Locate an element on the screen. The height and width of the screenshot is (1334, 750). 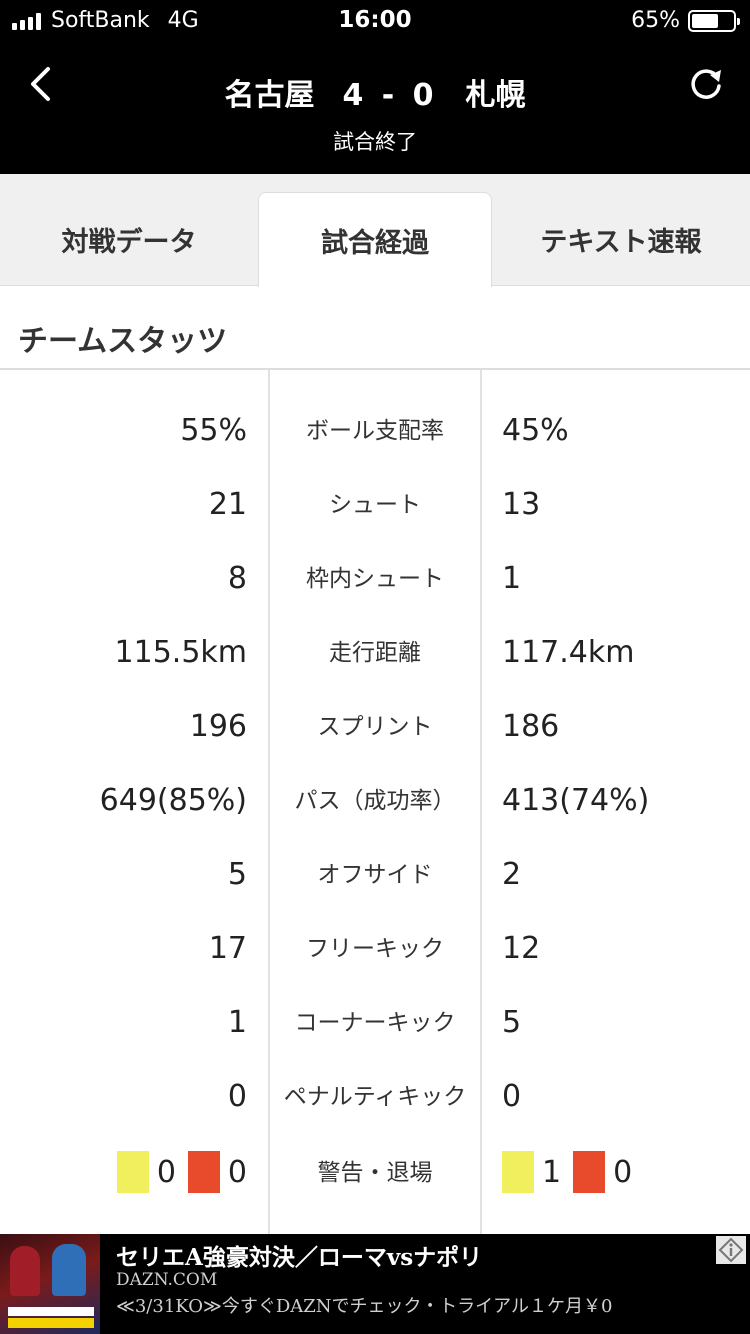
stat-away-value: 1 is located at coordinates (512, 578).